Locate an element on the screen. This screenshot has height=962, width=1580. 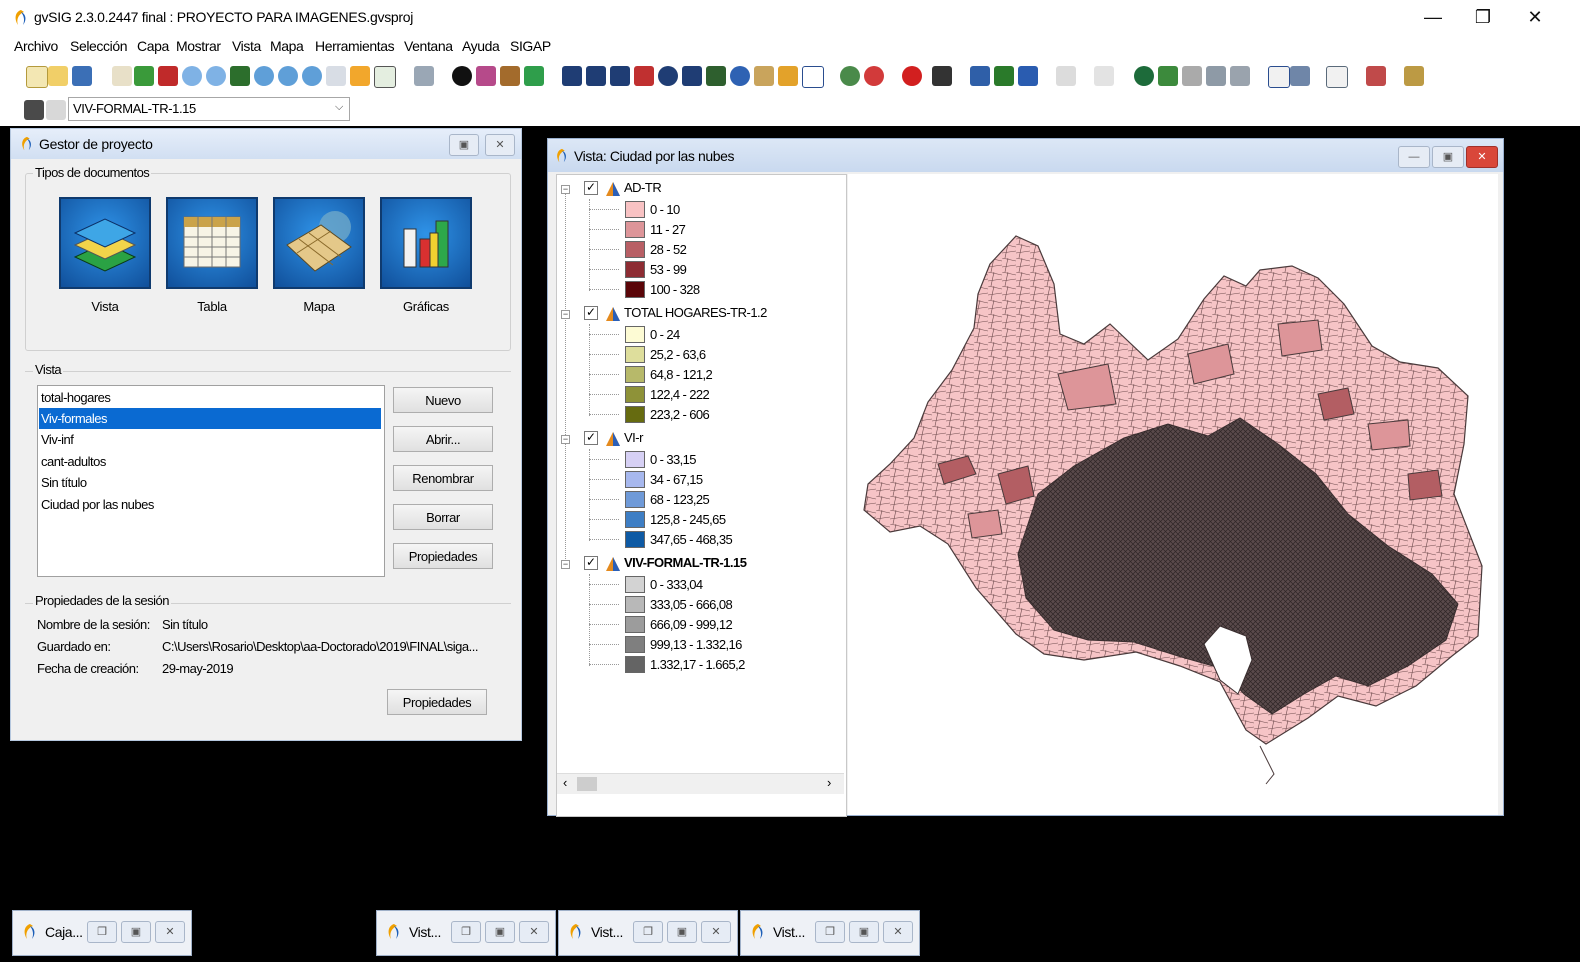
scroll-thumb is located at coordinates (587, 784).